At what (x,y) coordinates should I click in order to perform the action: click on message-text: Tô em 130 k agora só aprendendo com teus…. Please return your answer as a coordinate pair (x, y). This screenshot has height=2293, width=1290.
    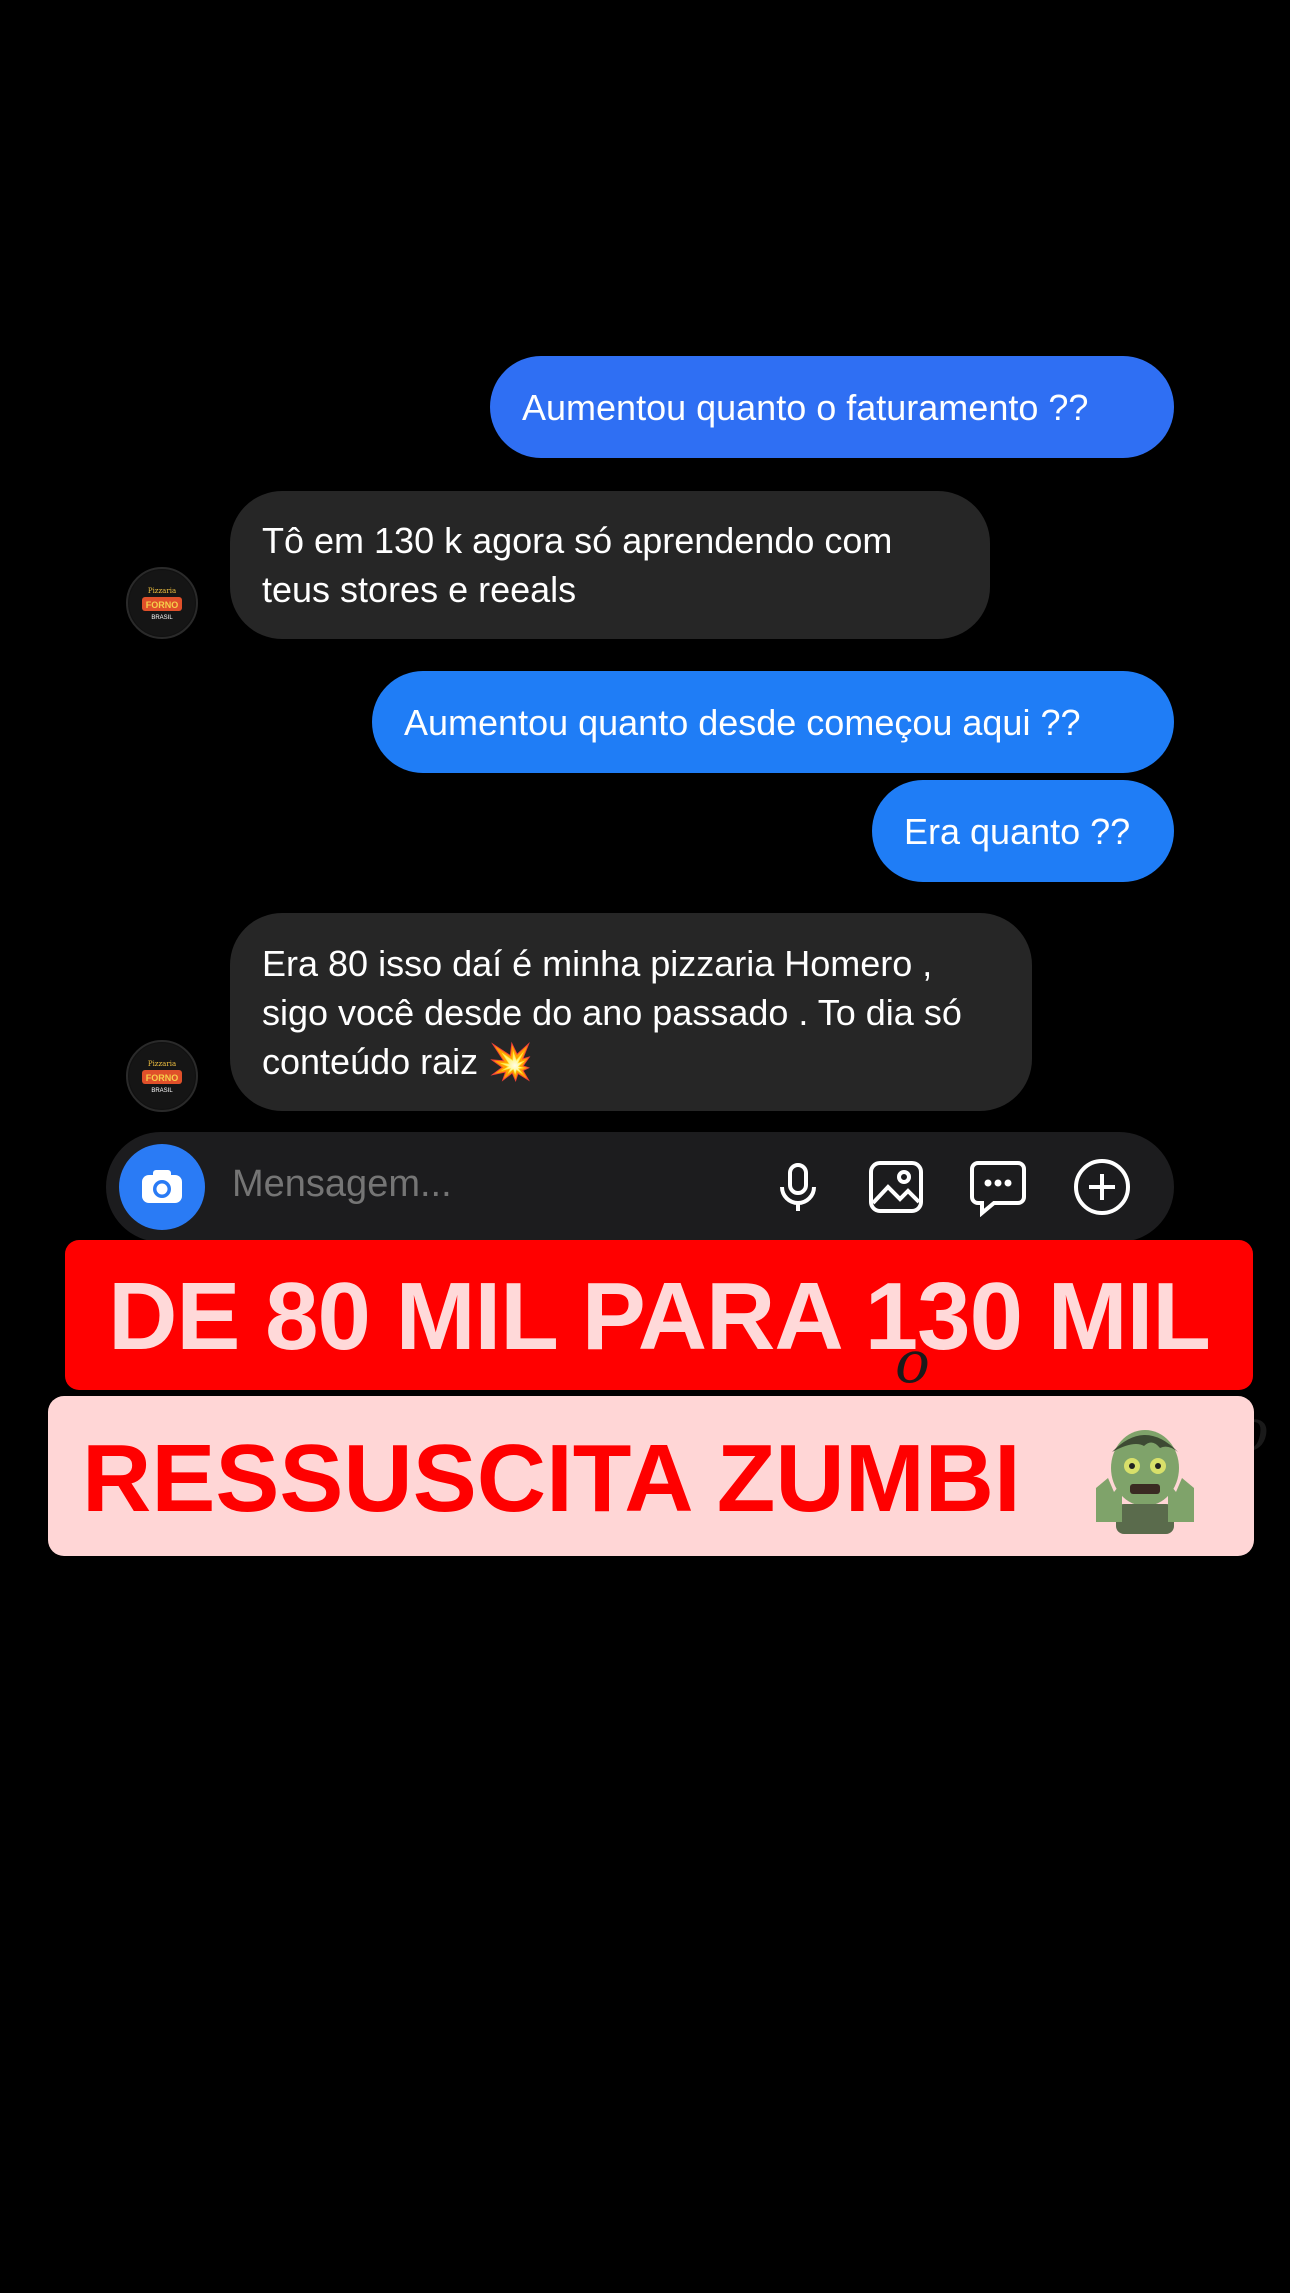
    Looking at the image, I should click on (577, 565).